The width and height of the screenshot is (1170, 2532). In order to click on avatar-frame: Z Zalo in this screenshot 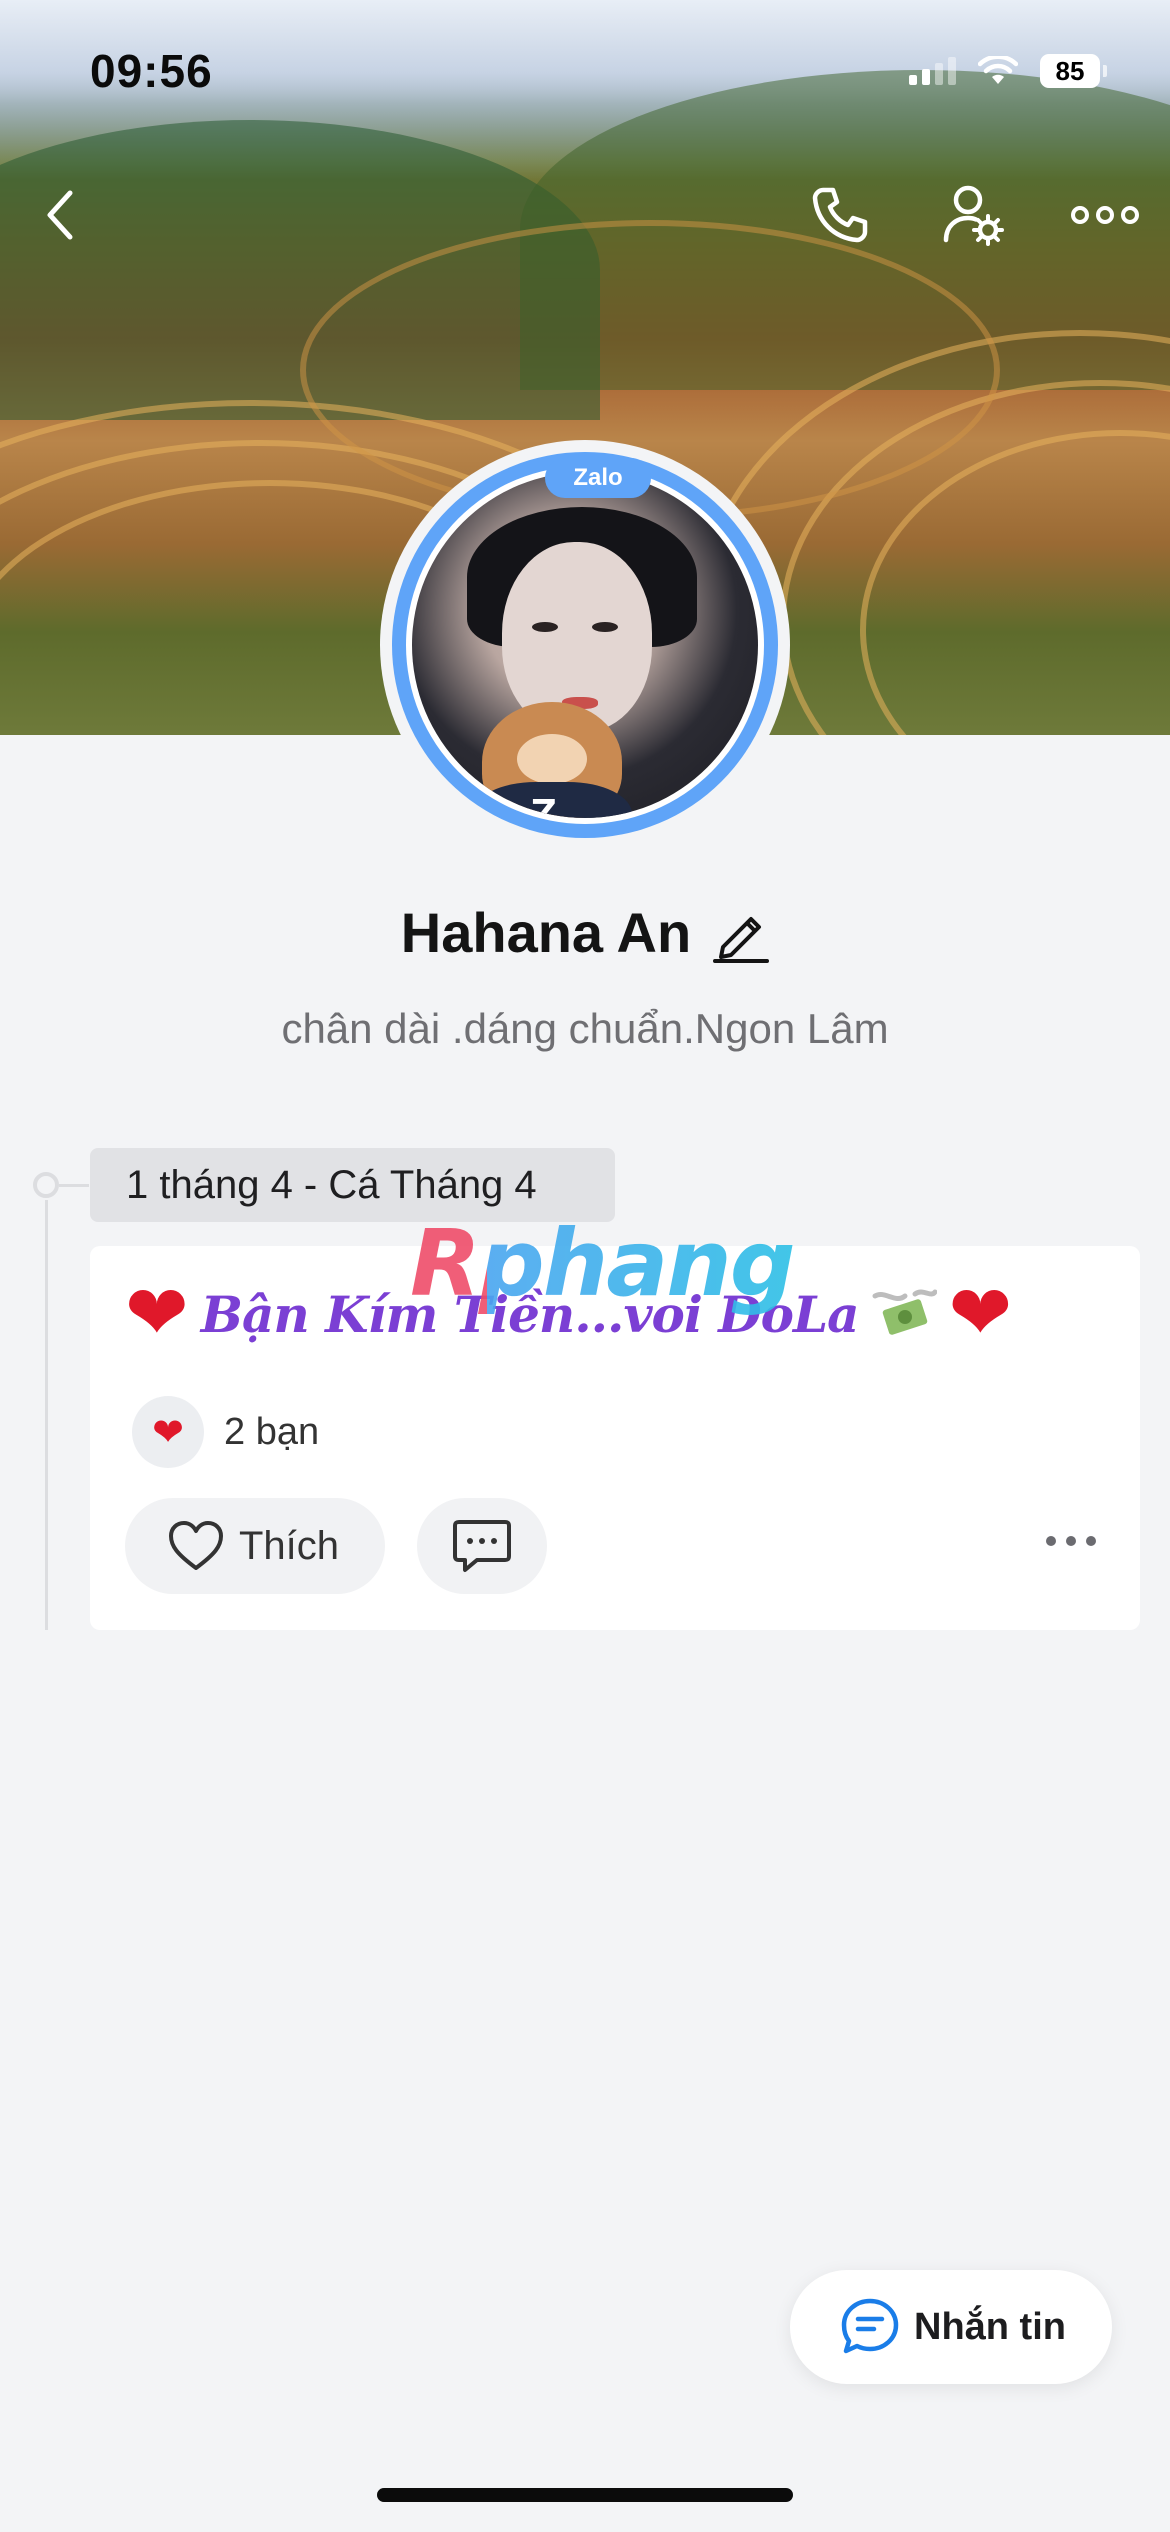, I will do `click(585, 645)`.